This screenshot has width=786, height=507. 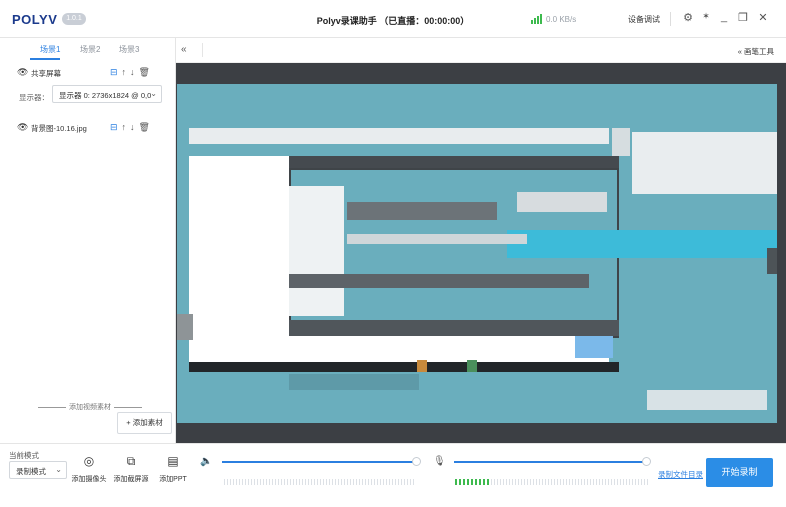 I want to click on microphone-icon: 🎙, so click(x=439, y=461).